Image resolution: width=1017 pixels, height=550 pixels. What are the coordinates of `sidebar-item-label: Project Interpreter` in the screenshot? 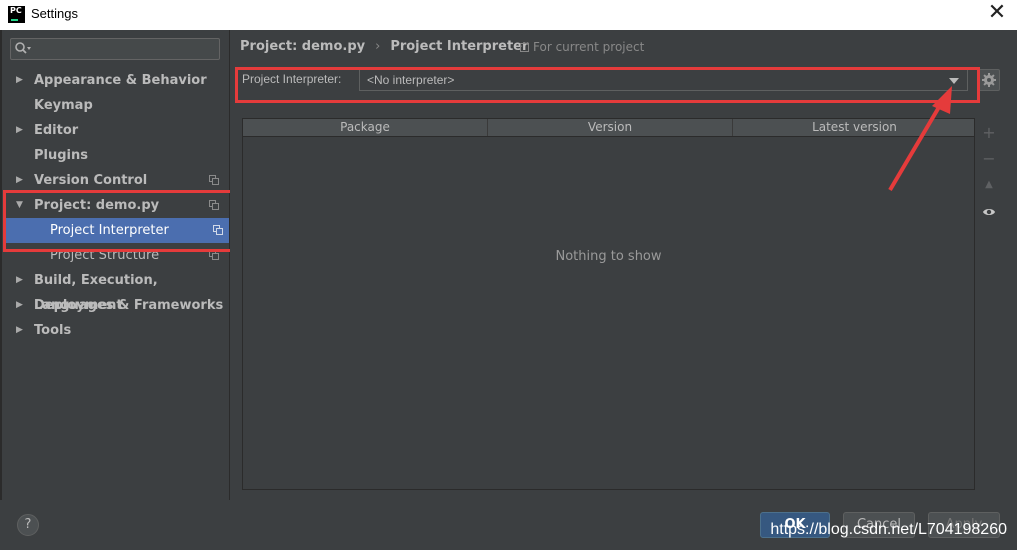 It's located at (109, 230).